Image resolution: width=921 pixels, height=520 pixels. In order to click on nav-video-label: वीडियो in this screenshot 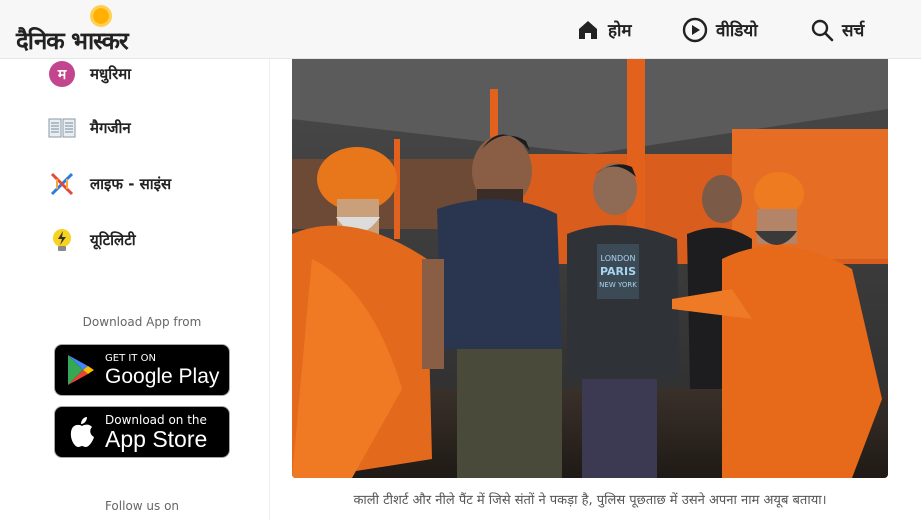, I will do `click(737, 31)`.